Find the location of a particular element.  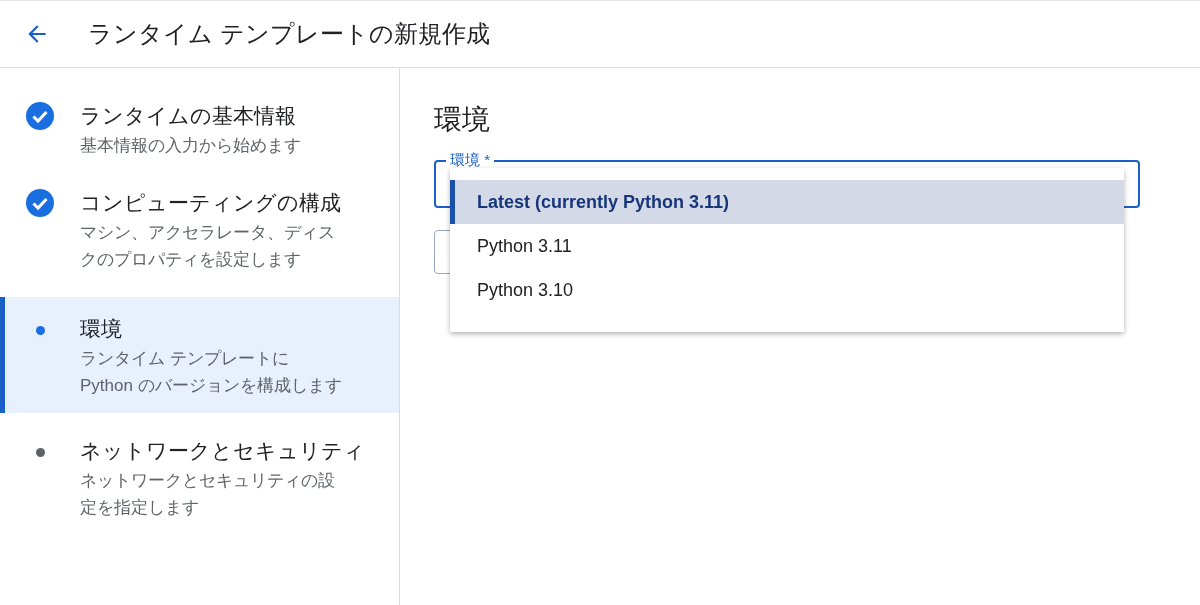

step-title: ネットワークとセキュリティ is located at coordinates (223, 451).